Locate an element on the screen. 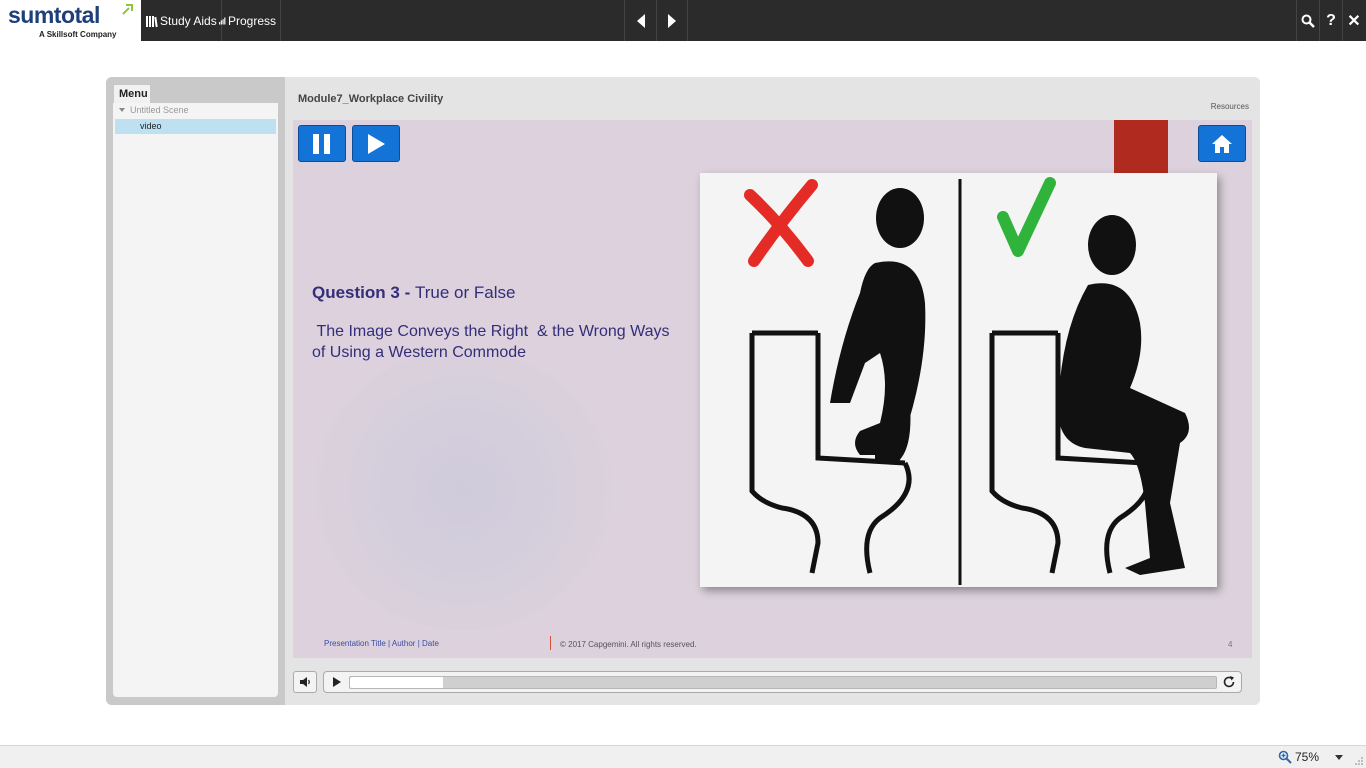  resize-grip-icon is located at coordinates (1359, 761).